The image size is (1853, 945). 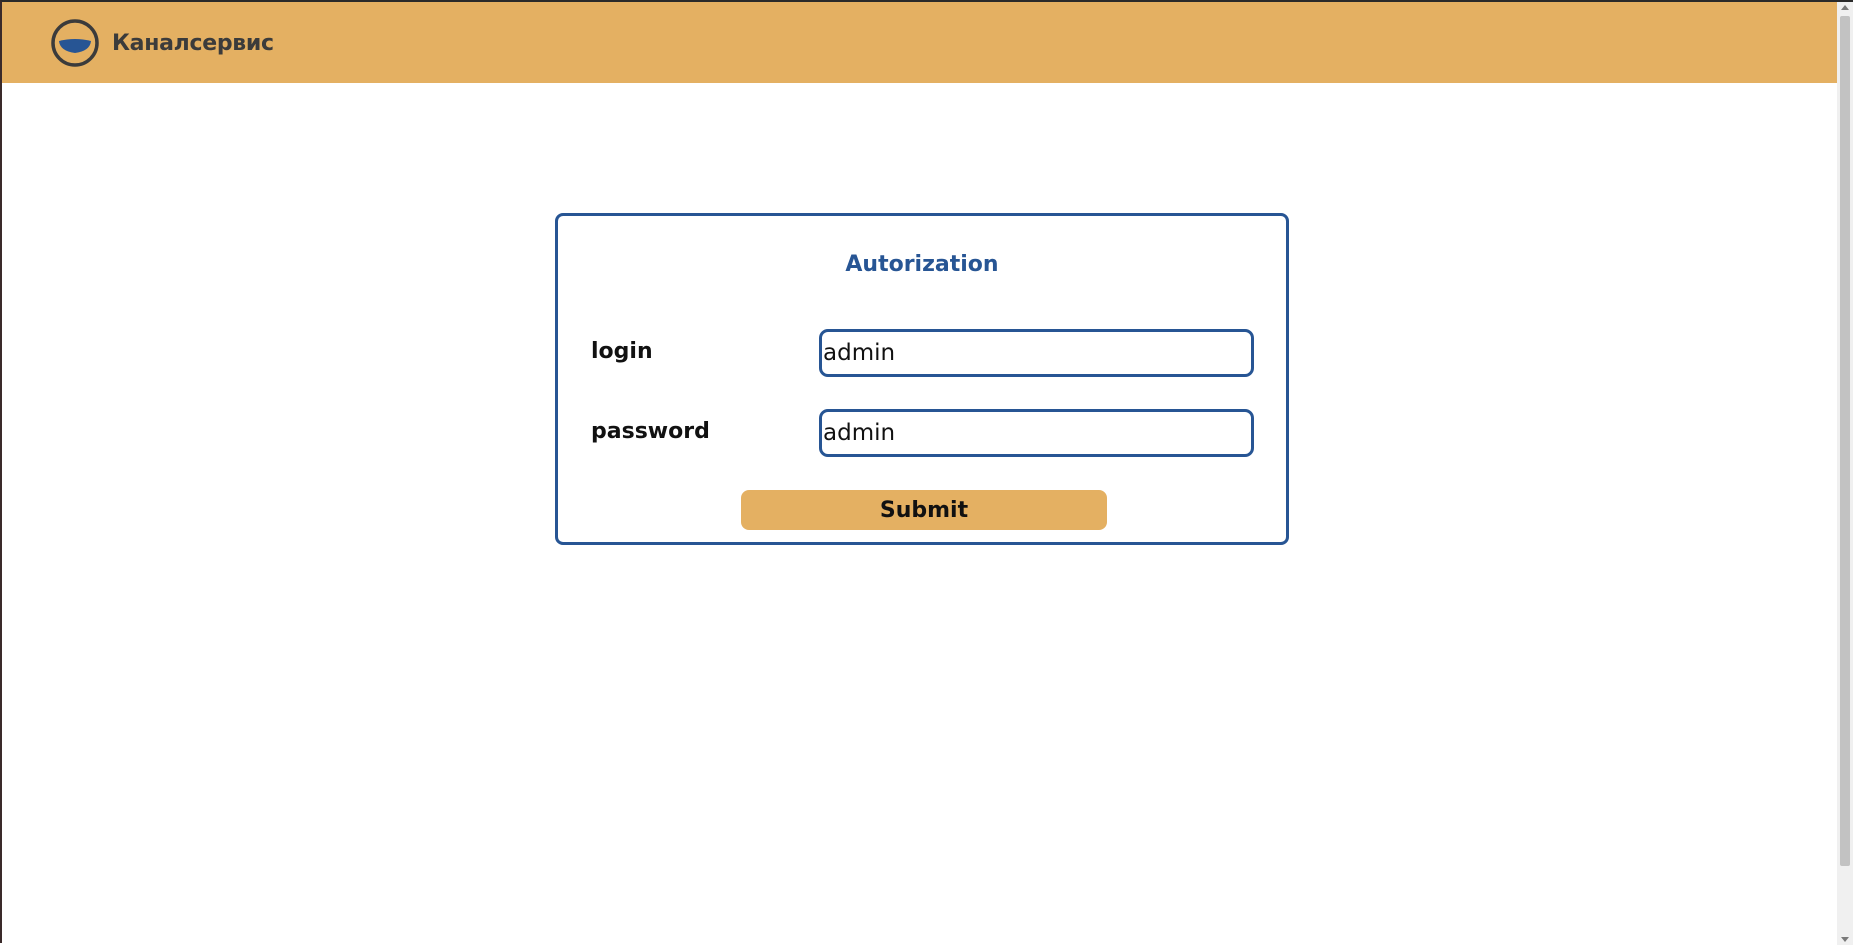 I want to click on vertical-scrollbar, so click(x=1845, y=473).